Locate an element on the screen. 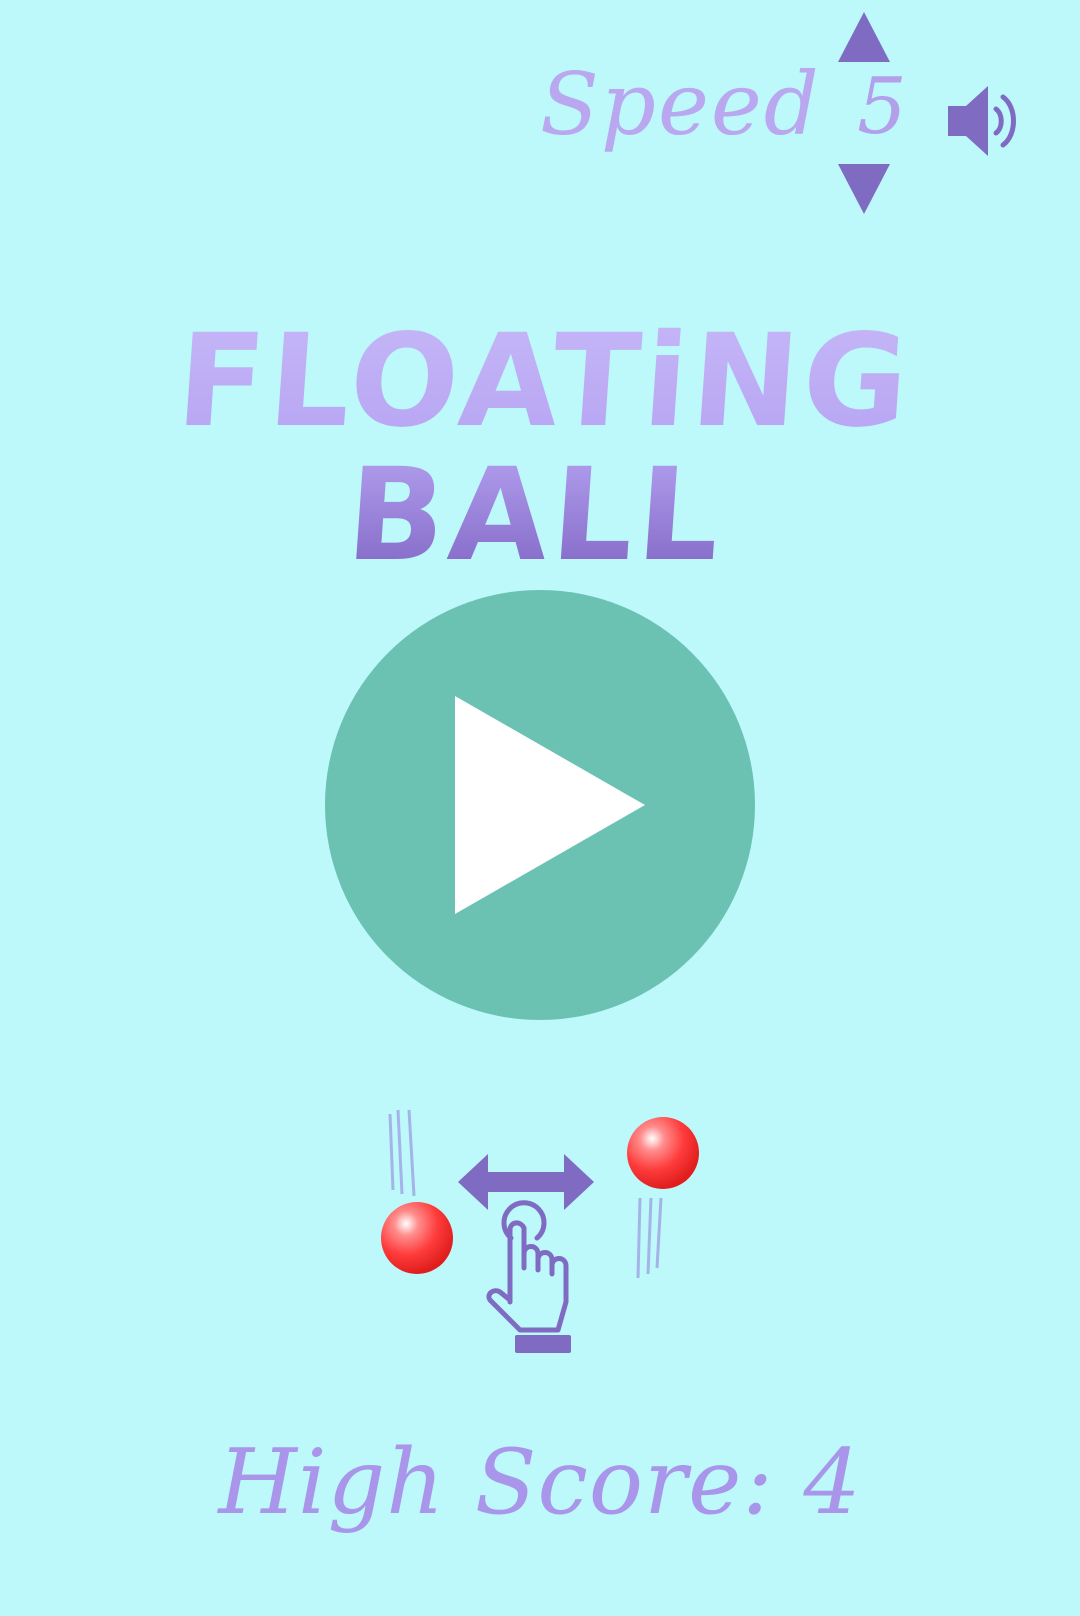  speed-up-button is located at coordinates (864, 38).